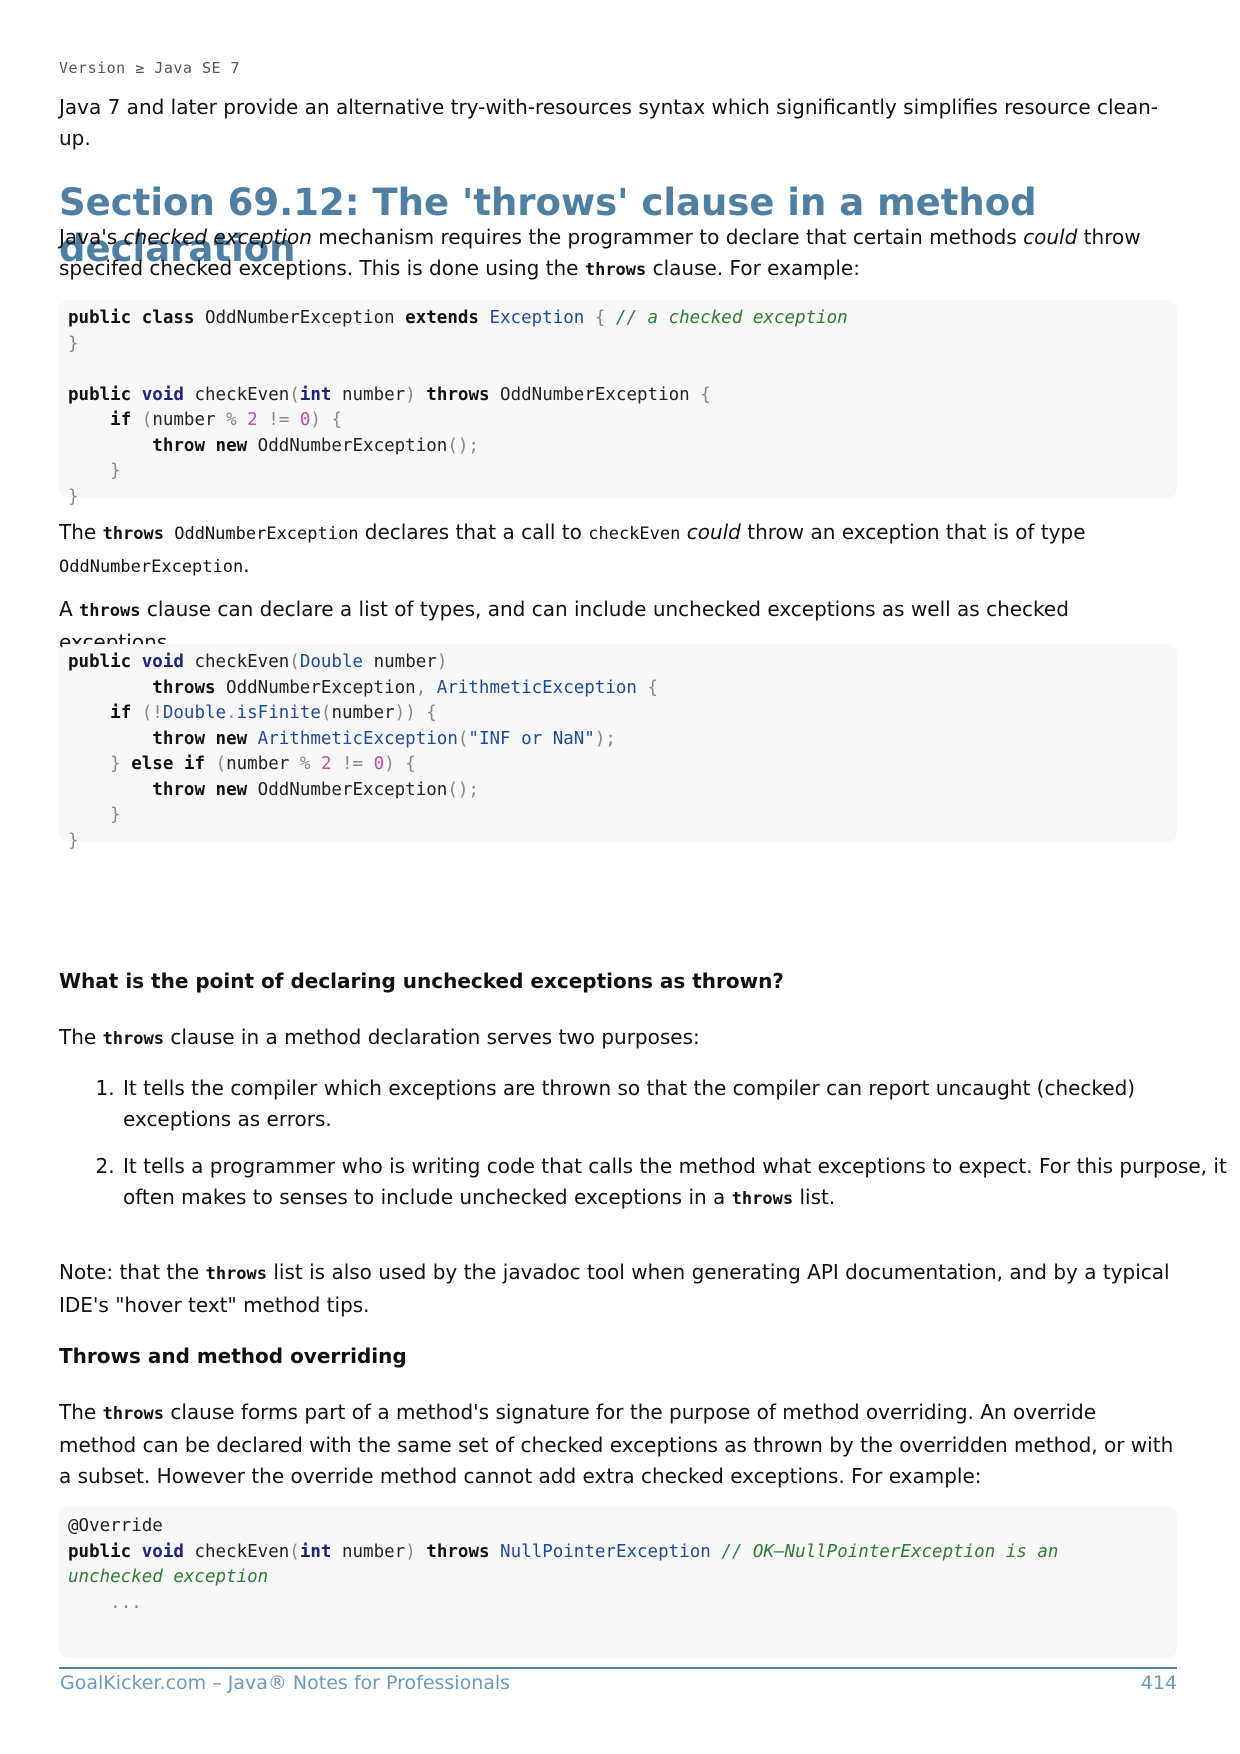 This screenshot has width=1240, height=1754. I want to click on punctuation: (!, so click(147, 713).